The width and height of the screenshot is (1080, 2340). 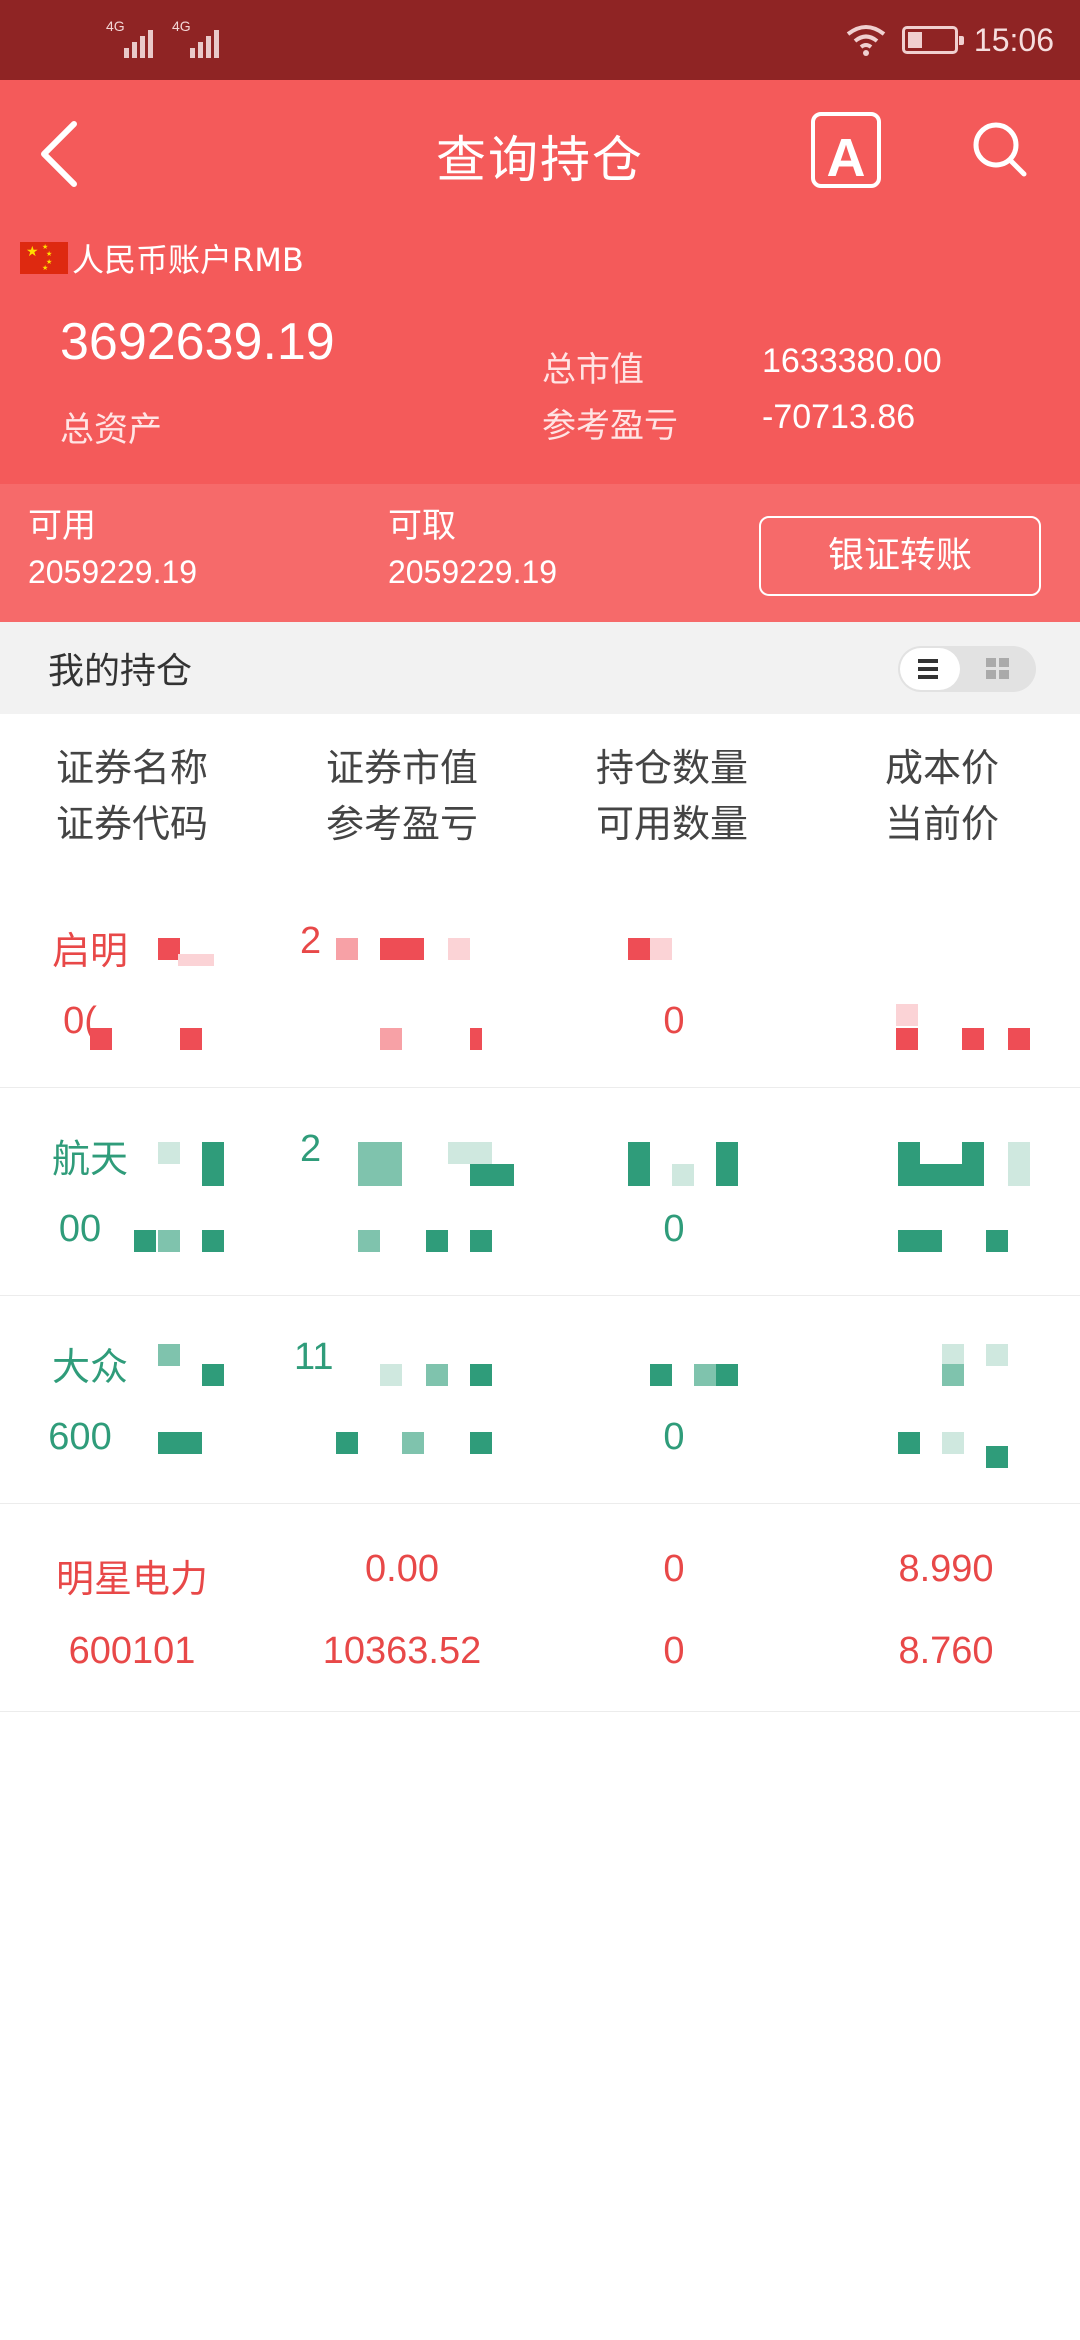 I want to click on font-a-icon: A, so click(x=846, y=150).